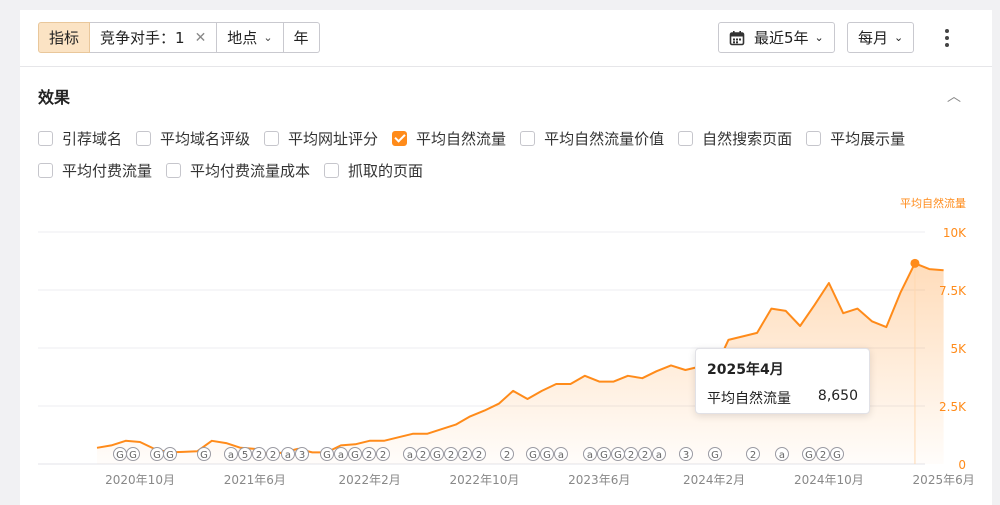  I want to click on section-title: 效果, so click(54, 97).